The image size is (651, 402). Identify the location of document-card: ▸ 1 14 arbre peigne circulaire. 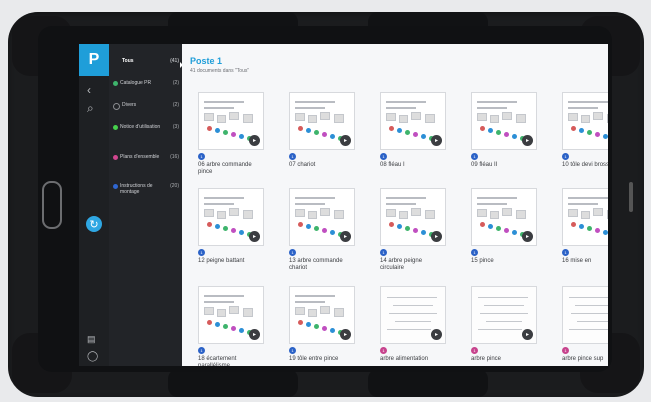
(413, 230).